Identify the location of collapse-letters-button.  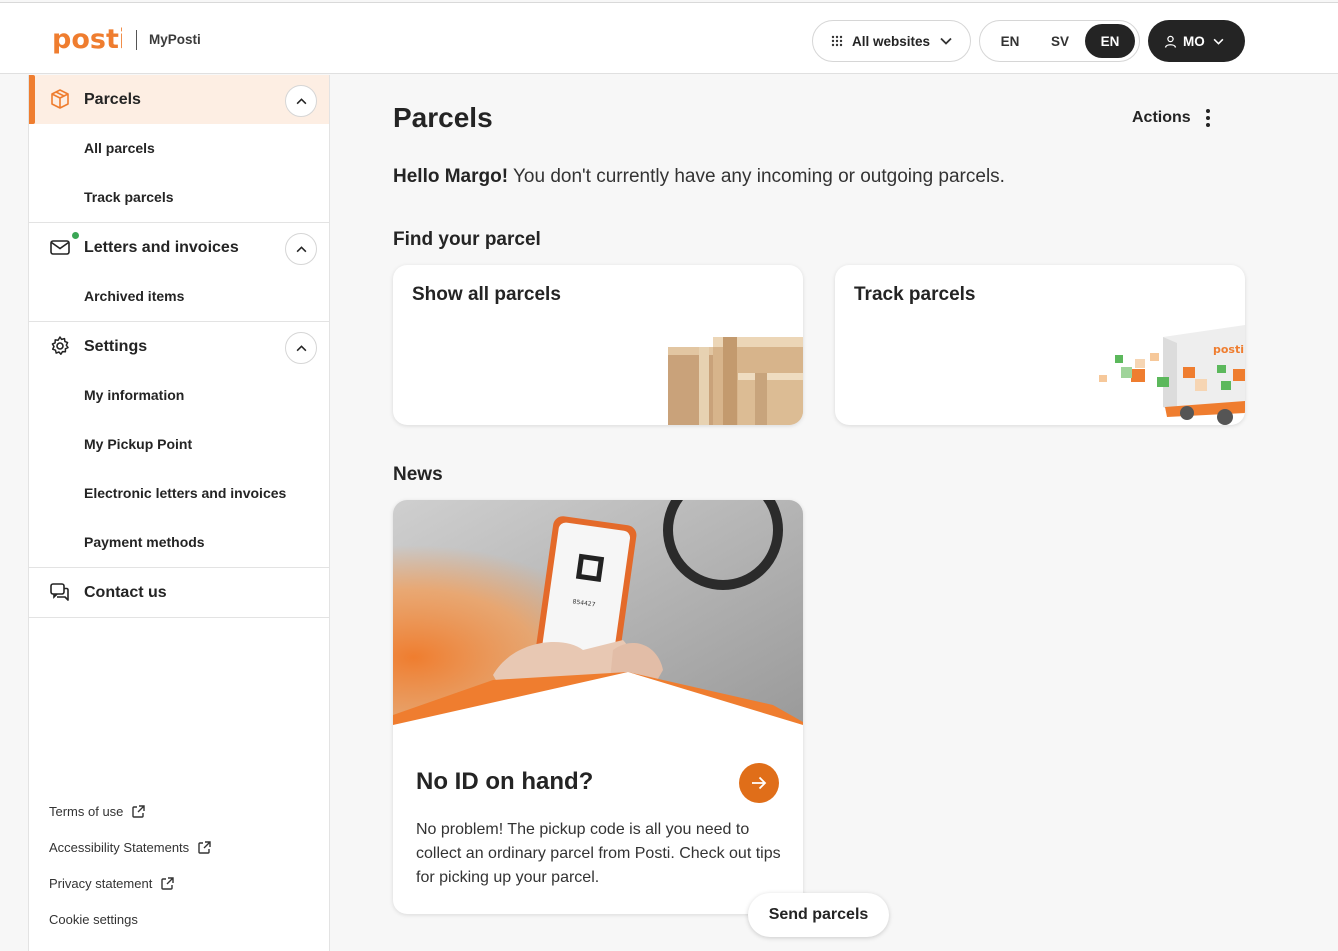
(301, 249).